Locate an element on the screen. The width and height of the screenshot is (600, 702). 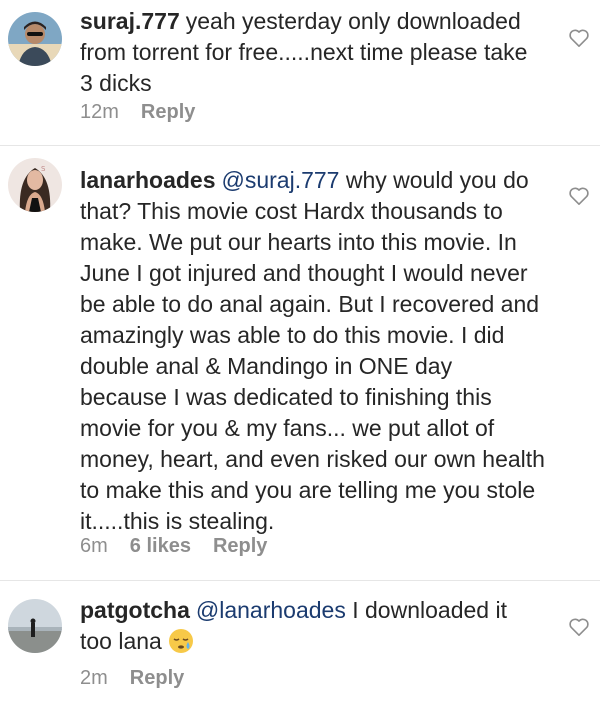
mention-link: @lanarhoades is located at coordinates (271, 610).